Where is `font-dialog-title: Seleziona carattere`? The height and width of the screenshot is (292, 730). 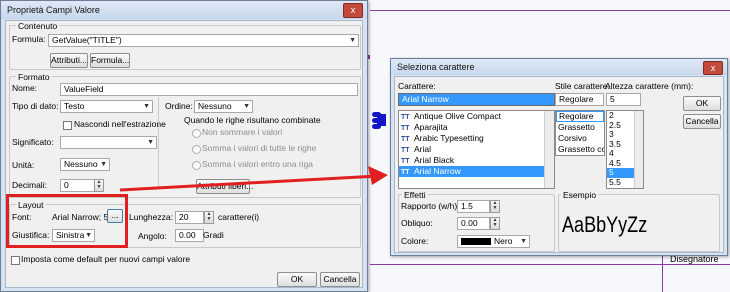 font-dialog-title: Seleziona carattere is located at coordinates (436, 67).